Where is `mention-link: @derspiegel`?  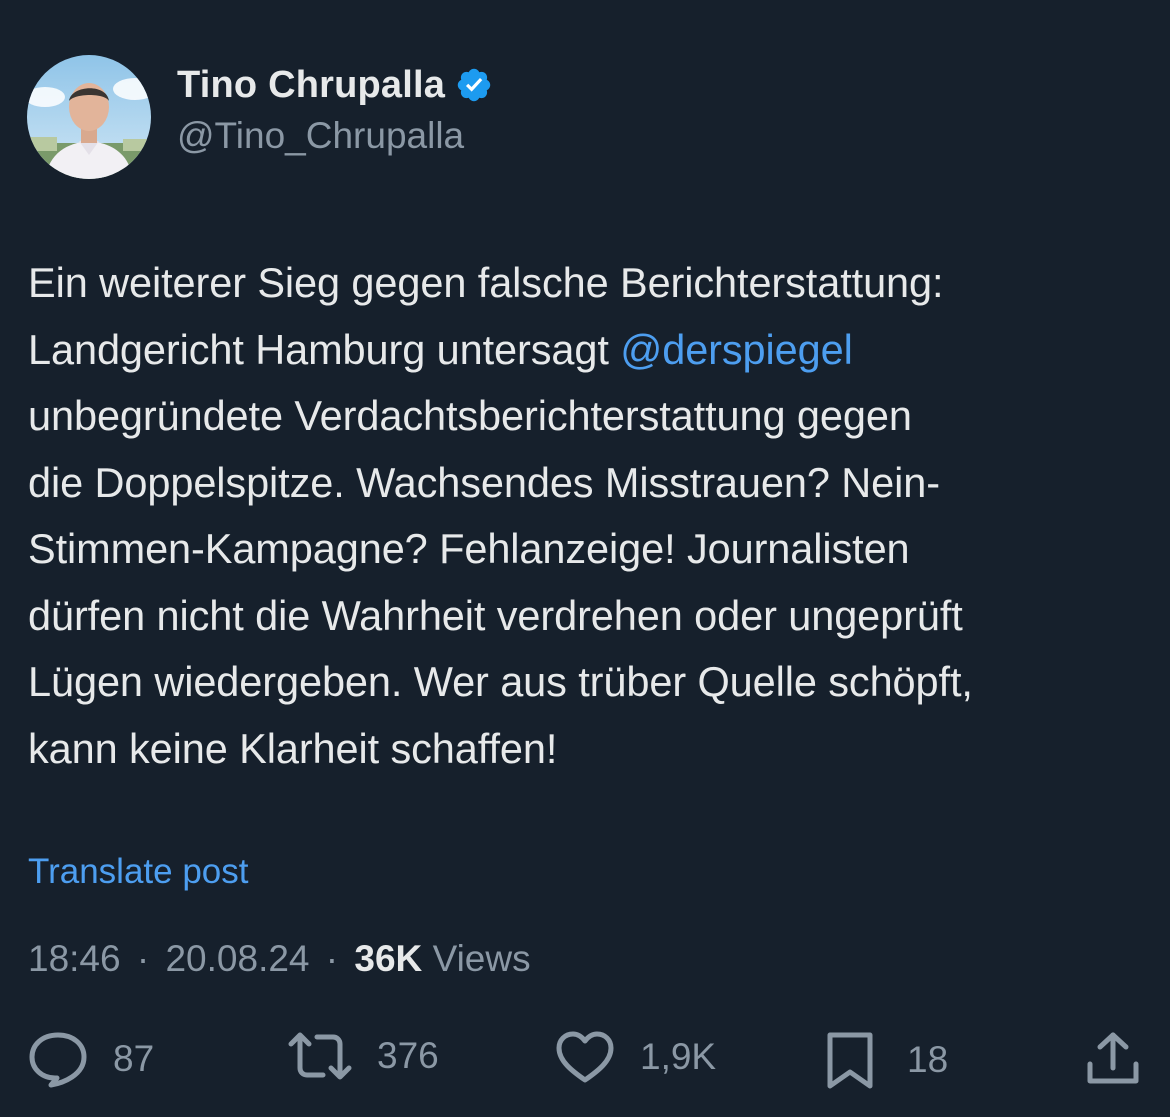
mention-link: @derspiegel is located at coordinates (736, 349).